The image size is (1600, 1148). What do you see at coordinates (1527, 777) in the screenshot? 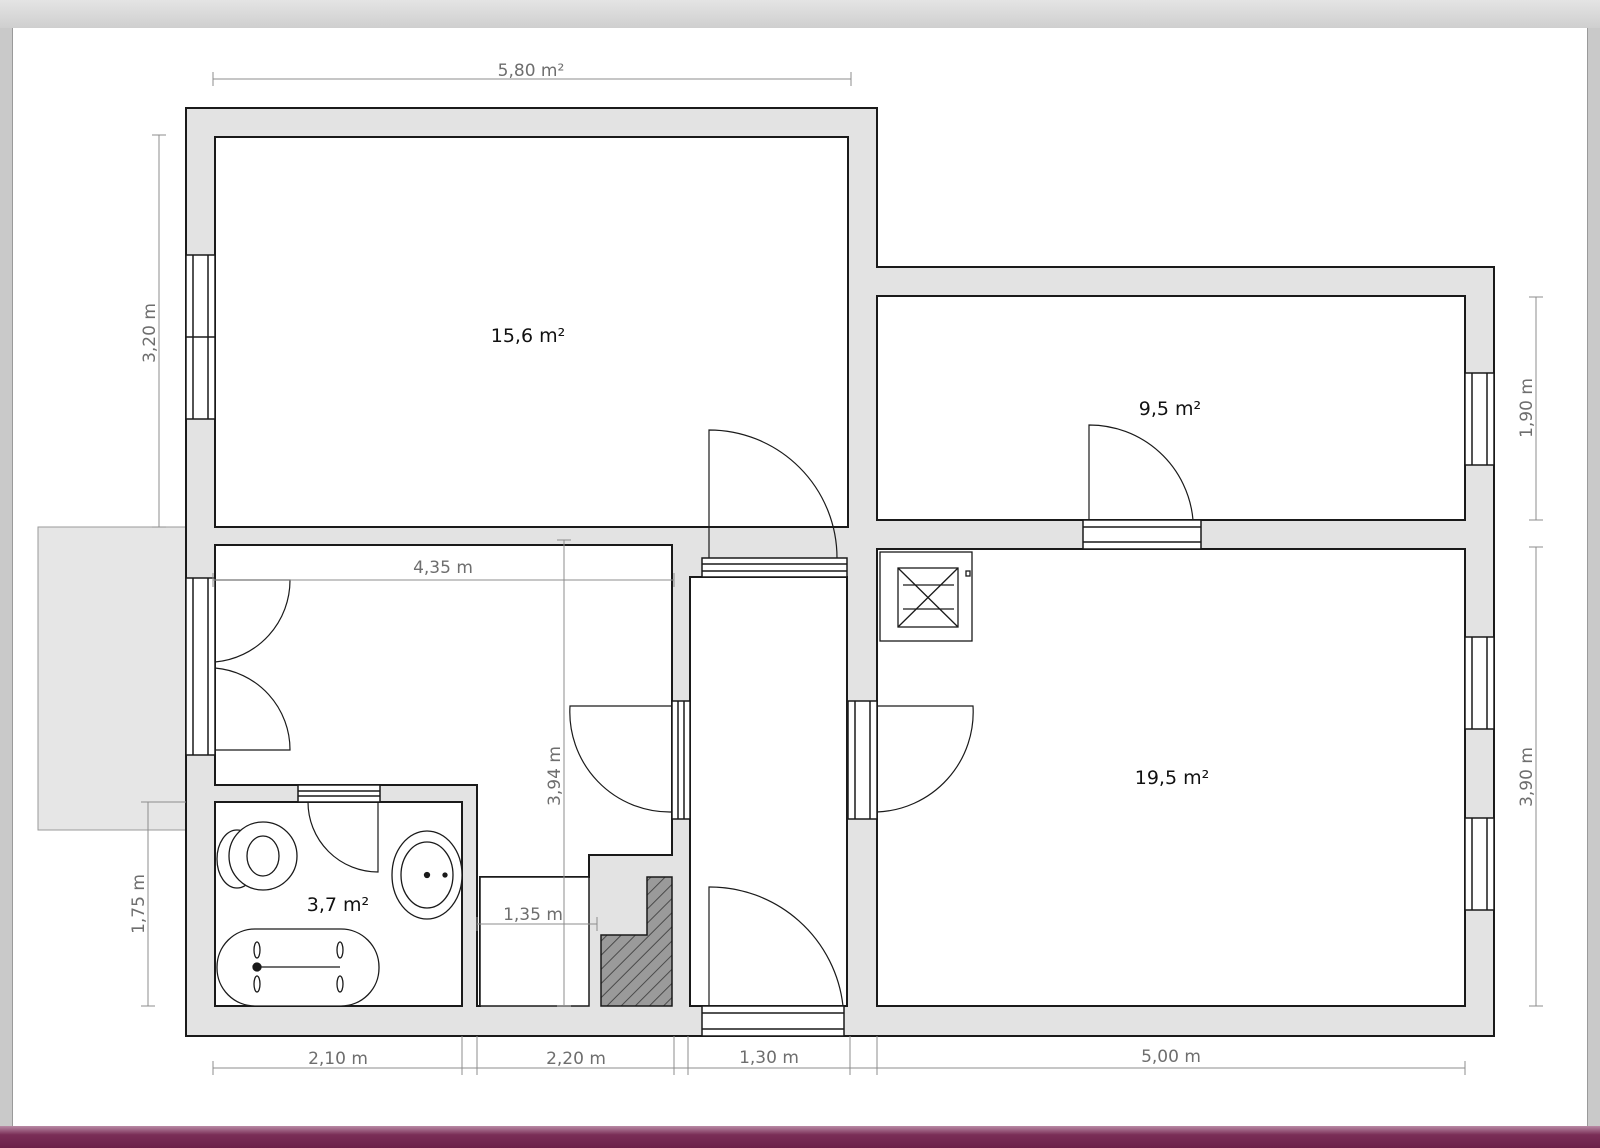
I see `dim-right-lower: 3,90 m` at bounding box center [1527, 777].